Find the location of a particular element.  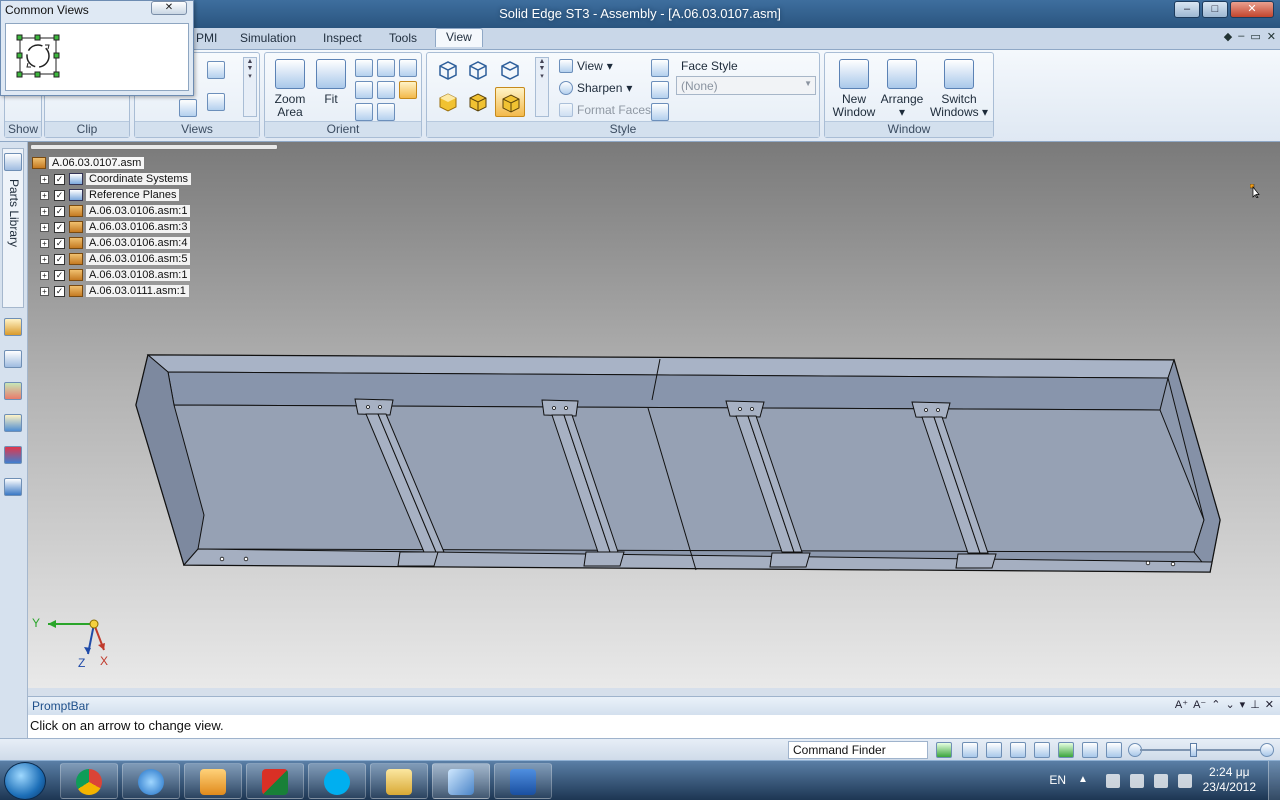

zoom-status-icon is located at coordinates (994, 750).